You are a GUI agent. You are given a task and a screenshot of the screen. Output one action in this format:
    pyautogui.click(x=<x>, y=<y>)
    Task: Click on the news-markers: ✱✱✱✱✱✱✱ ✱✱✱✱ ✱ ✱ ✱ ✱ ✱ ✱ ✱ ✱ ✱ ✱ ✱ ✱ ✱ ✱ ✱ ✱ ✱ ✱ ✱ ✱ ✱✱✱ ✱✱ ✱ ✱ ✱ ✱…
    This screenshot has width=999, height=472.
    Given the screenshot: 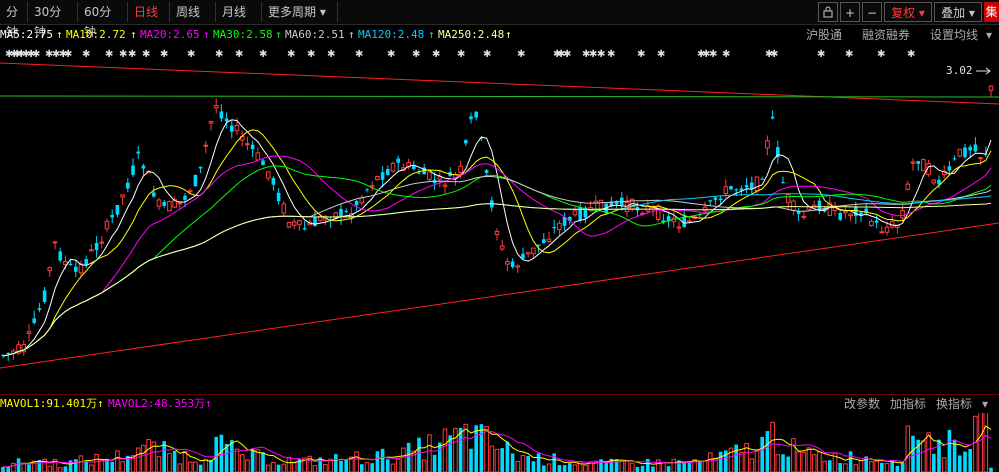 What is the action you would take?
    pyautogui.click(x=460, y=54)
    